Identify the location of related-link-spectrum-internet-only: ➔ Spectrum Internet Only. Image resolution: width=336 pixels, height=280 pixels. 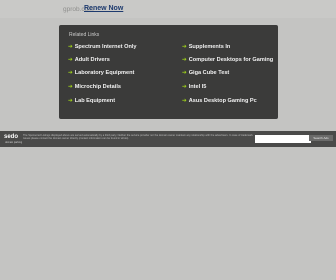
(102, 47).